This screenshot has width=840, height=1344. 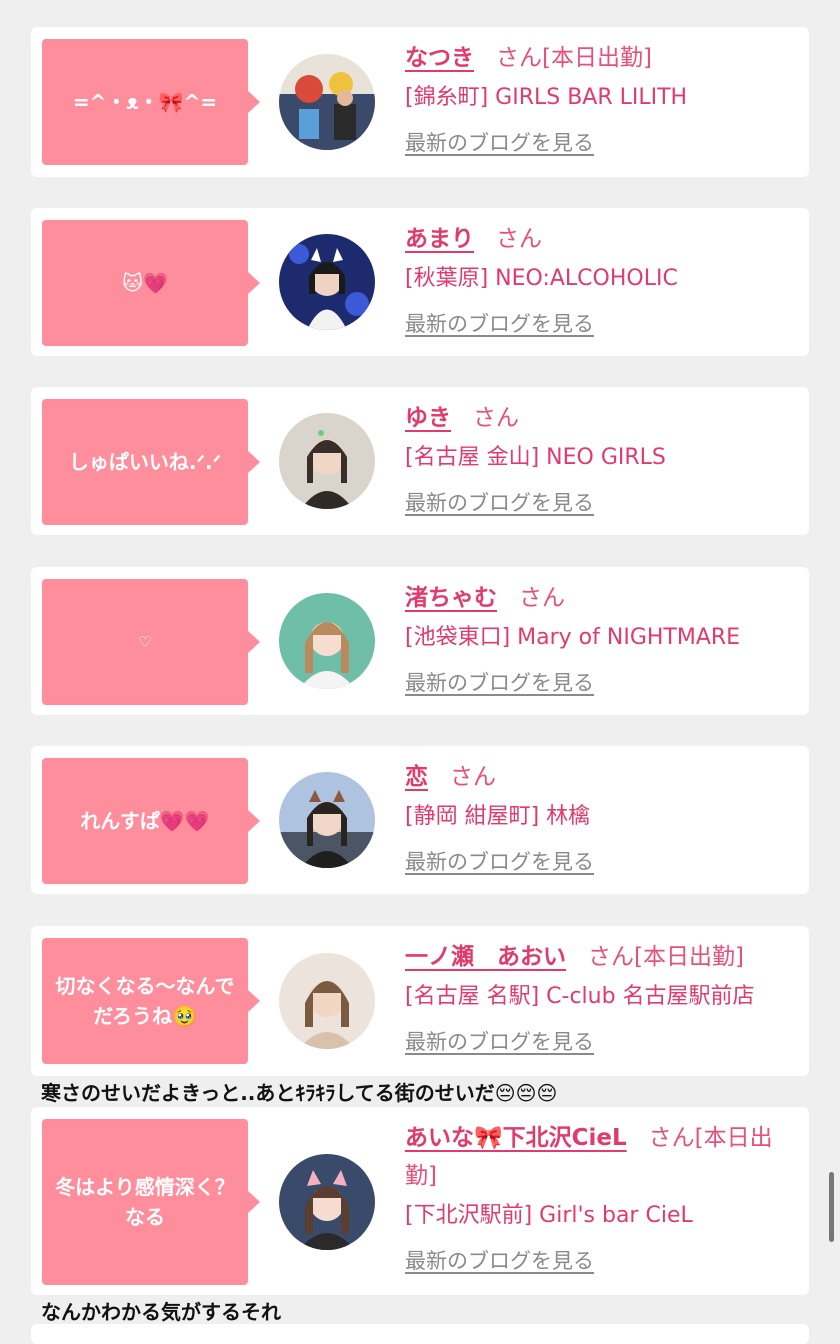 What do you see at coordinates (516, 1138) in the screenshot?
I see `cast-name-link: あいな🎀下北沢CieL` at bounding box center [516, 1138].